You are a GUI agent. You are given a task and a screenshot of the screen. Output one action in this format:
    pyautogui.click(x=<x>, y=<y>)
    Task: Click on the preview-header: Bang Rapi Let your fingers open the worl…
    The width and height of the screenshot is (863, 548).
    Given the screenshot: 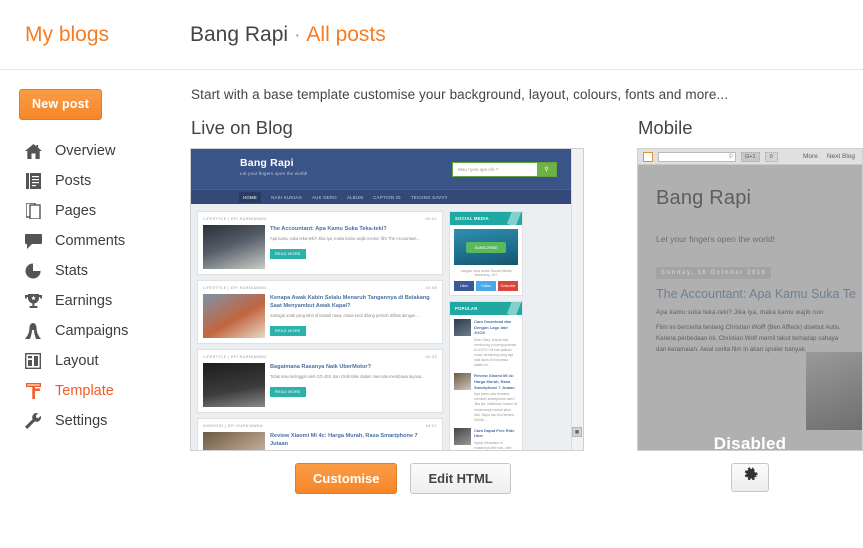 What is the action you would take?
    pyautogui.click(x=387, y=169)
    